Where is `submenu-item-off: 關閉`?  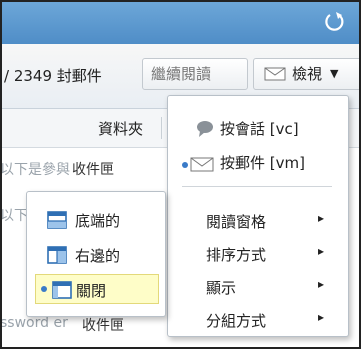 submenu-item-off: 關閉 is located at coordinates (97, 289).